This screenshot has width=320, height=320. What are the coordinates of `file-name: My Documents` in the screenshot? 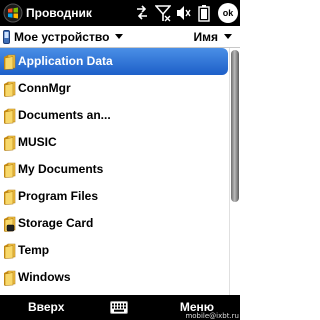 It's located at (61, 169).